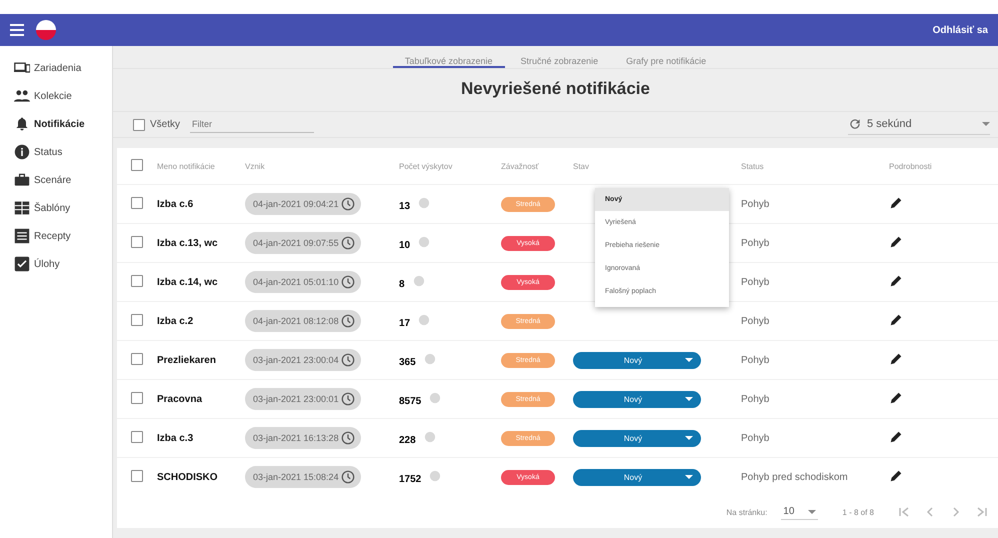 The image size is (998, 538). What do you see at coordinates (56, 208) in the screenshot?
I see `sidebar-item: Šablóny` at bounding box center [56, 208].